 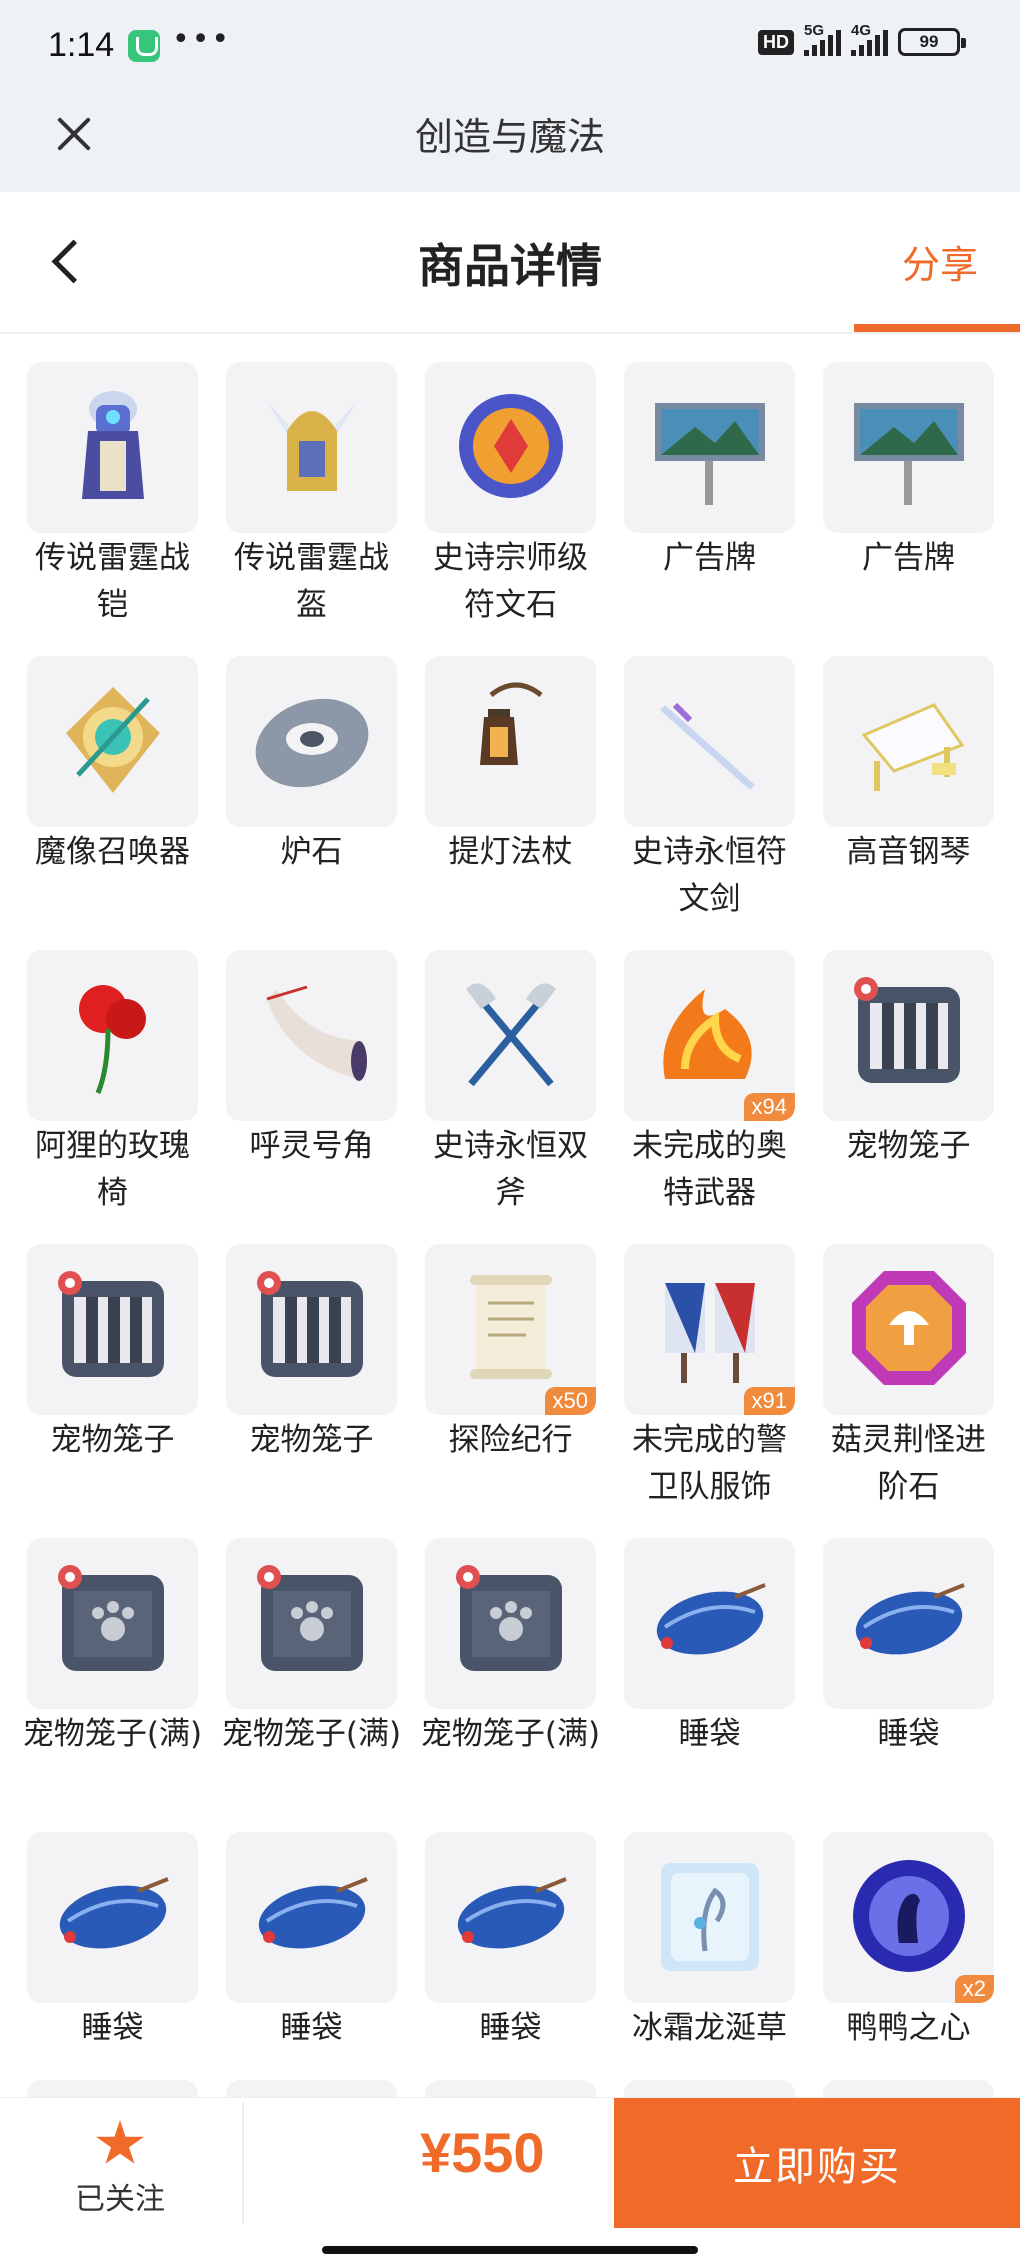 What do you see at coordinates (908, 558) in the screenshot?
I see `item-name: 广告牌` at bounding box center [908, 558].